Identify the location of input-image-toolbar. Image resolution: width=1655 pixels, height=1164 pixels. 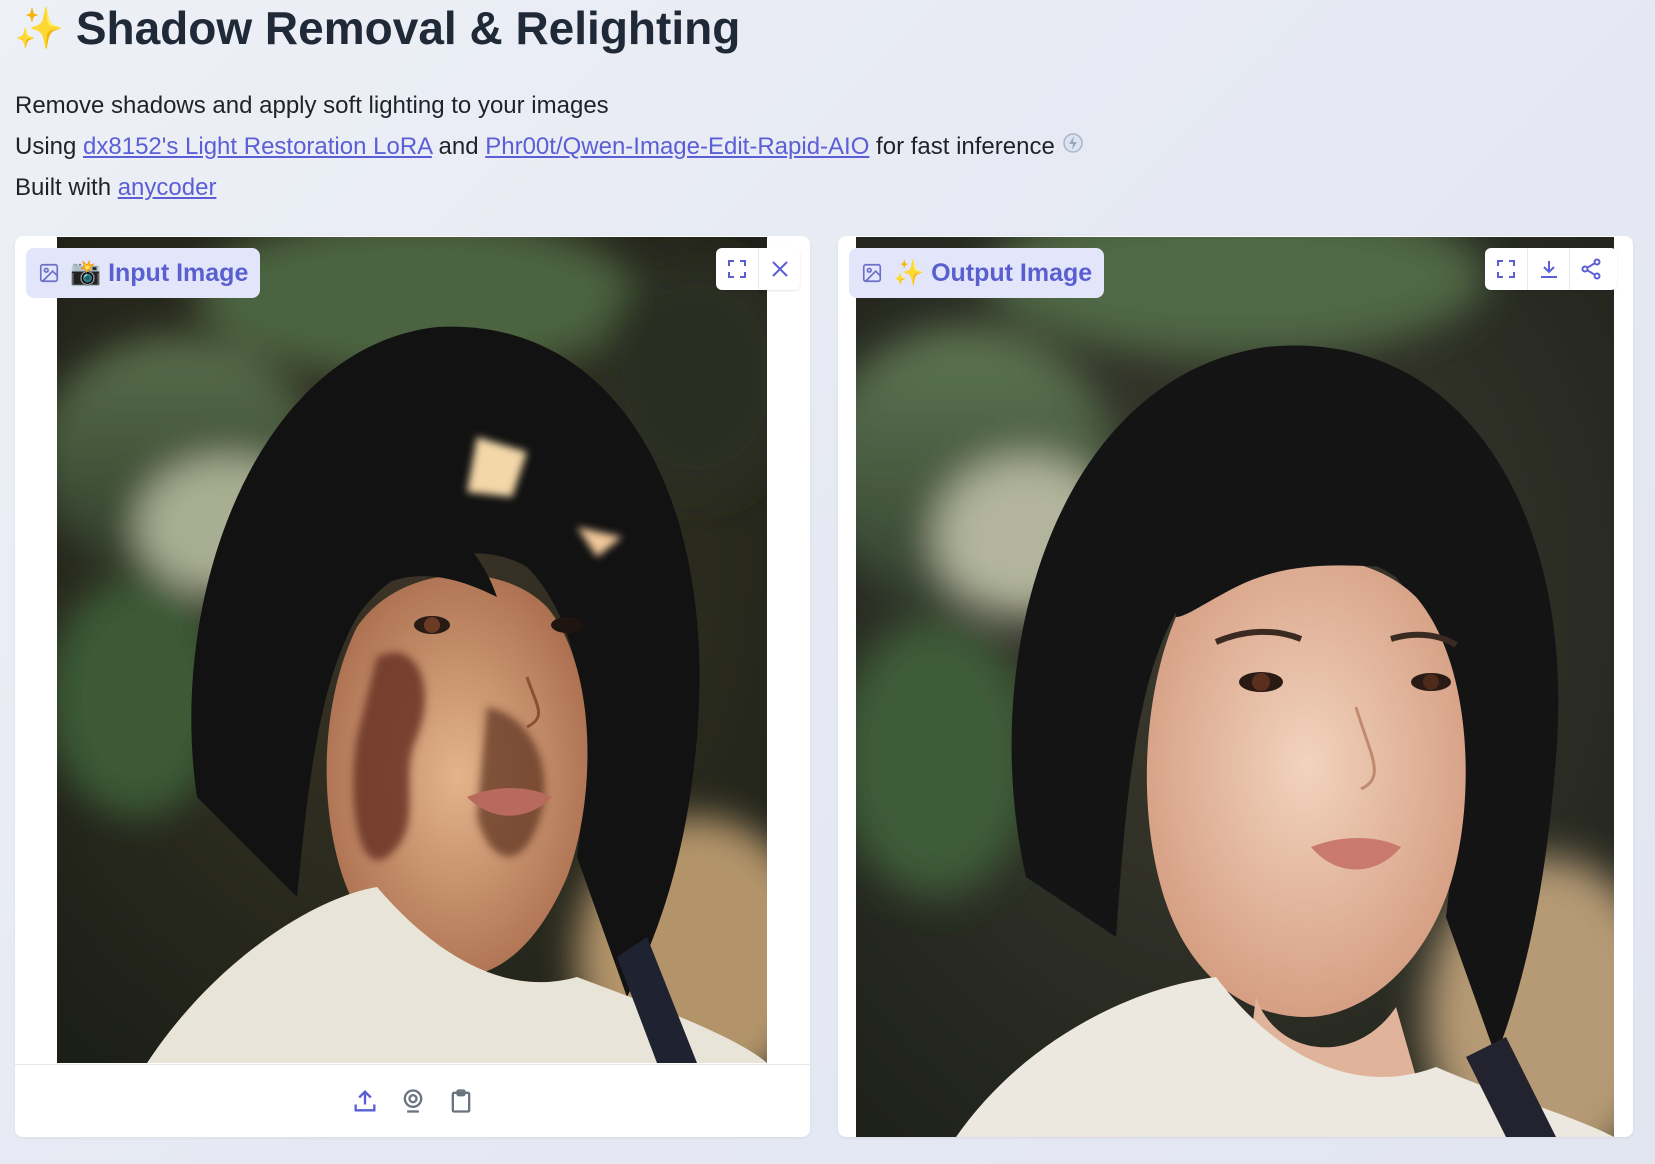
(758, 269).